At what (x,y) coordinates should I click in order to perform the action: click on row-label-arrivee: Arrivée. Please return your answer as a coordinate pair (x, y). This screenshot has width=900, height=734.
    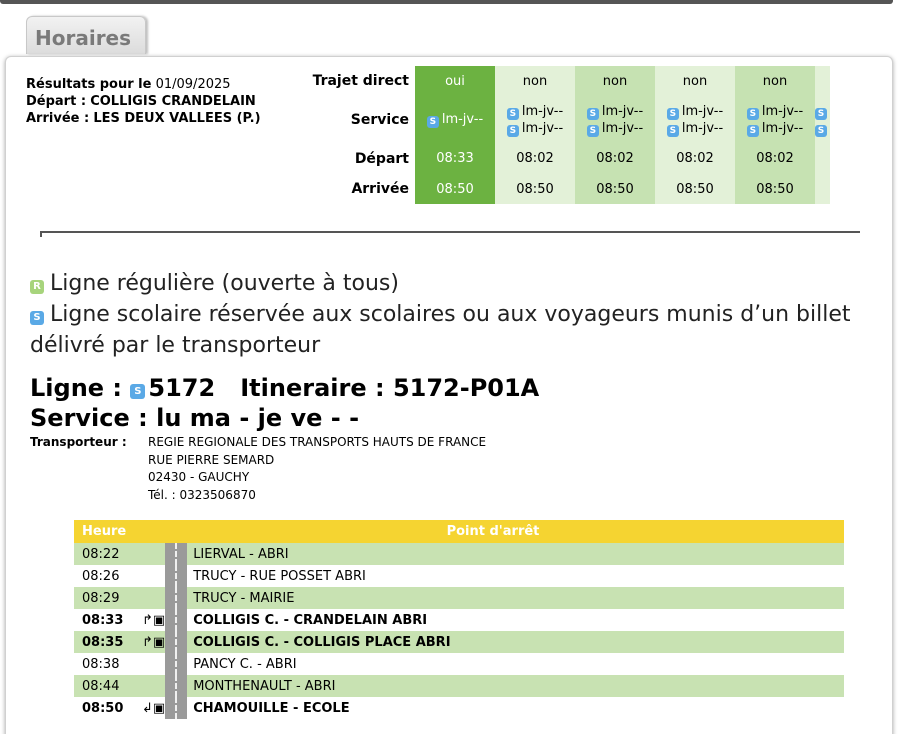
    Looking at the image, I should click on (380, 189).